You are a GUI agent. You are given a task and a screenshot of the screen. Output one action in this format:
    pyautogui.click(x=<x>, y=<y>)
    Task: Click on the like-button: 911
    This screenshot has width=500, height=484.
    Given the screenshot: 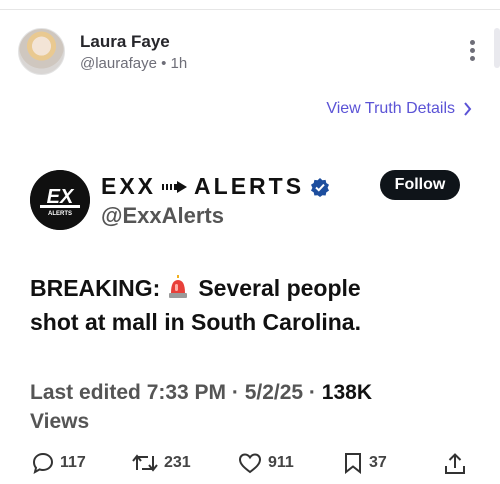 What is the action you would take?
    pyautogui.click(x=266, y=463)
    